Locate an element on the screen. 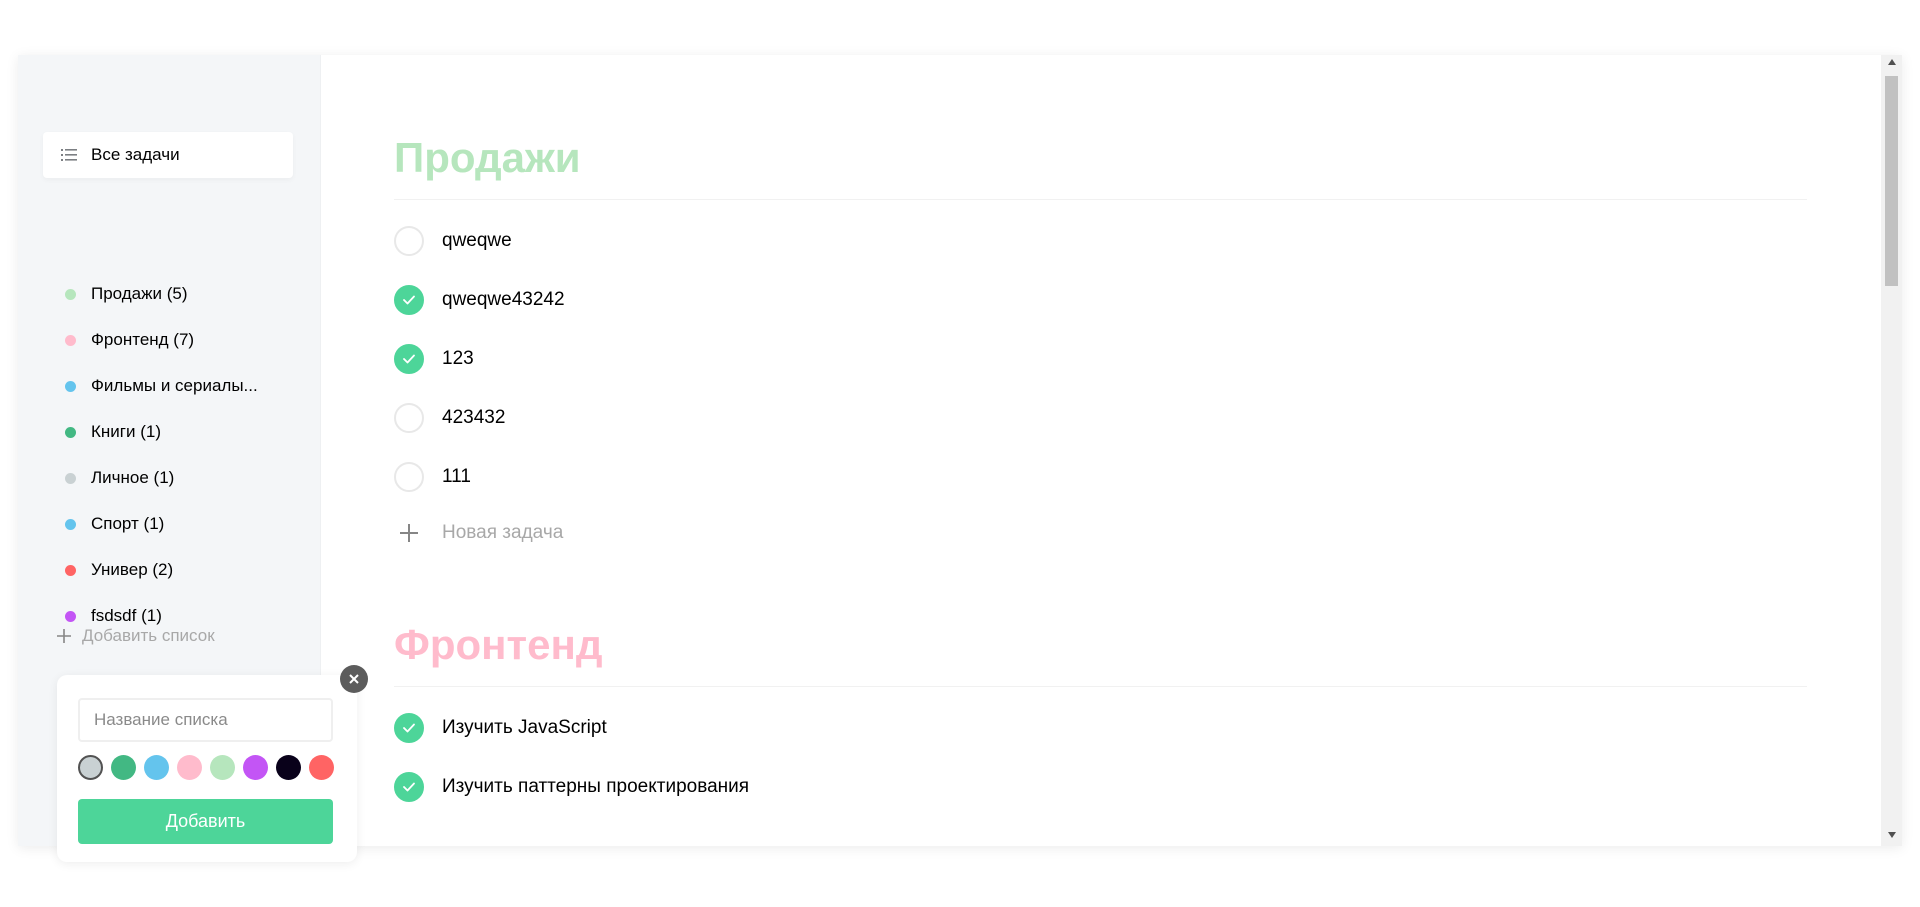 The width and height of the screenshot is (1920, 907). task-text: 423432 is located at coordinates (473, 418).